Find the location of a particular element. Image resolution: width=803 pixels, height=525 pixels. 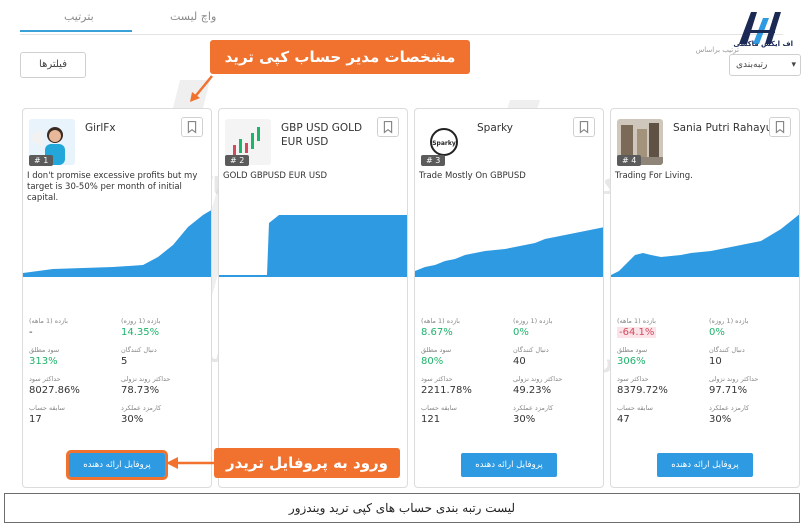

absolute-profit-value: 313% is located at coordinates (43, 361).